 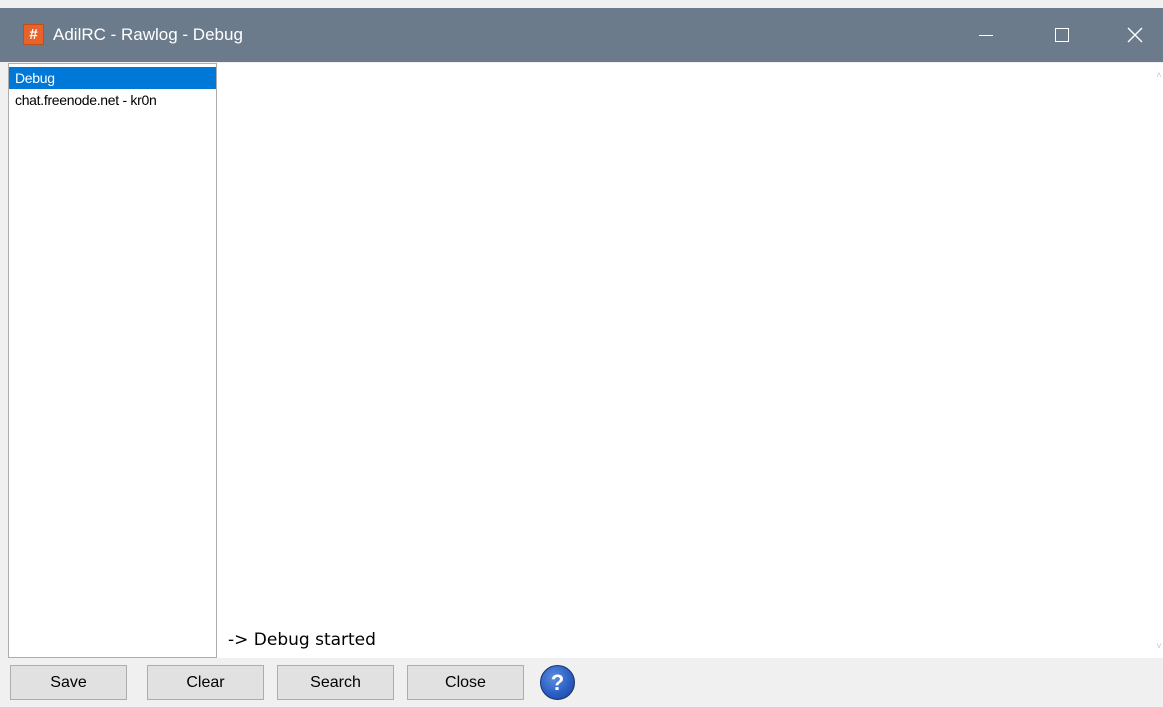 What do you see at coordinates (68, 682) in the screenshot?
I see `save-button: Save` at bounding box center [68, 682].